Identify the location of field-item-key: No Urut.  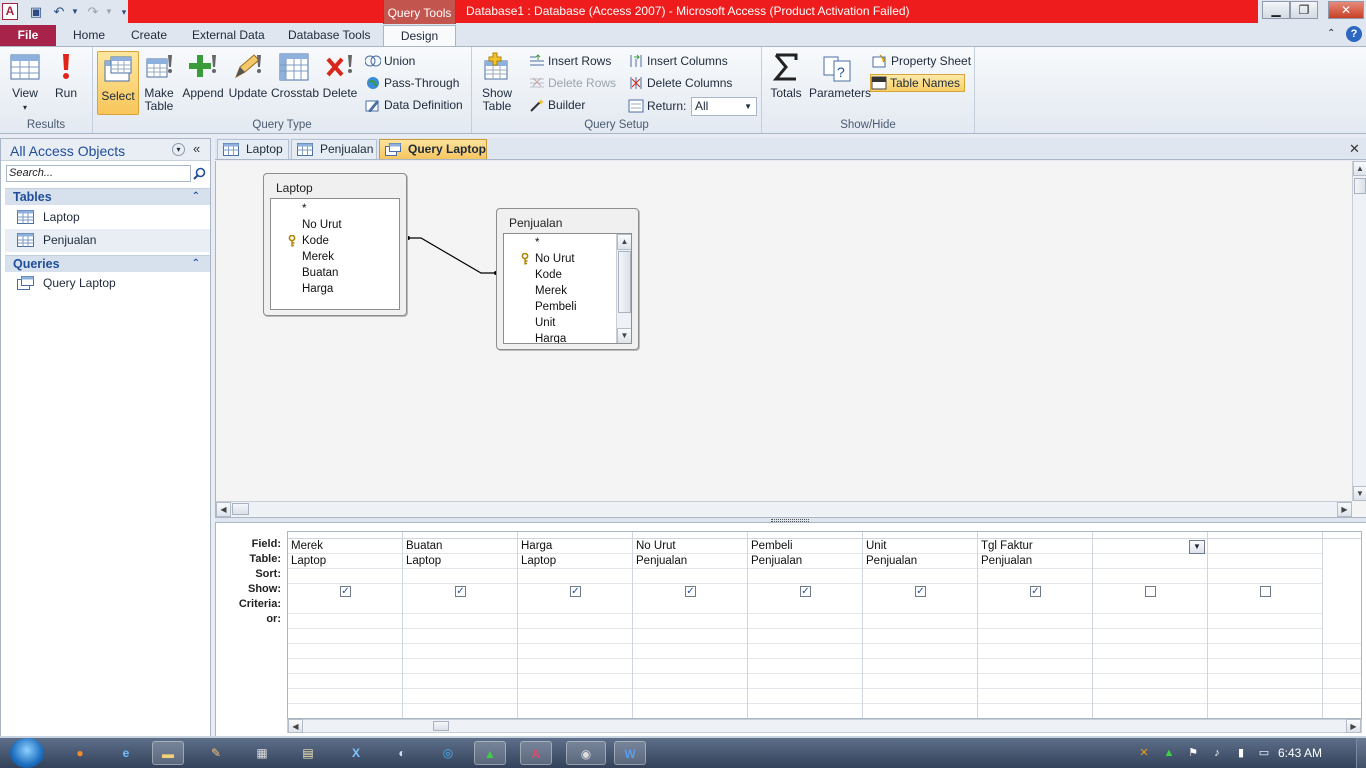
(539, 259).